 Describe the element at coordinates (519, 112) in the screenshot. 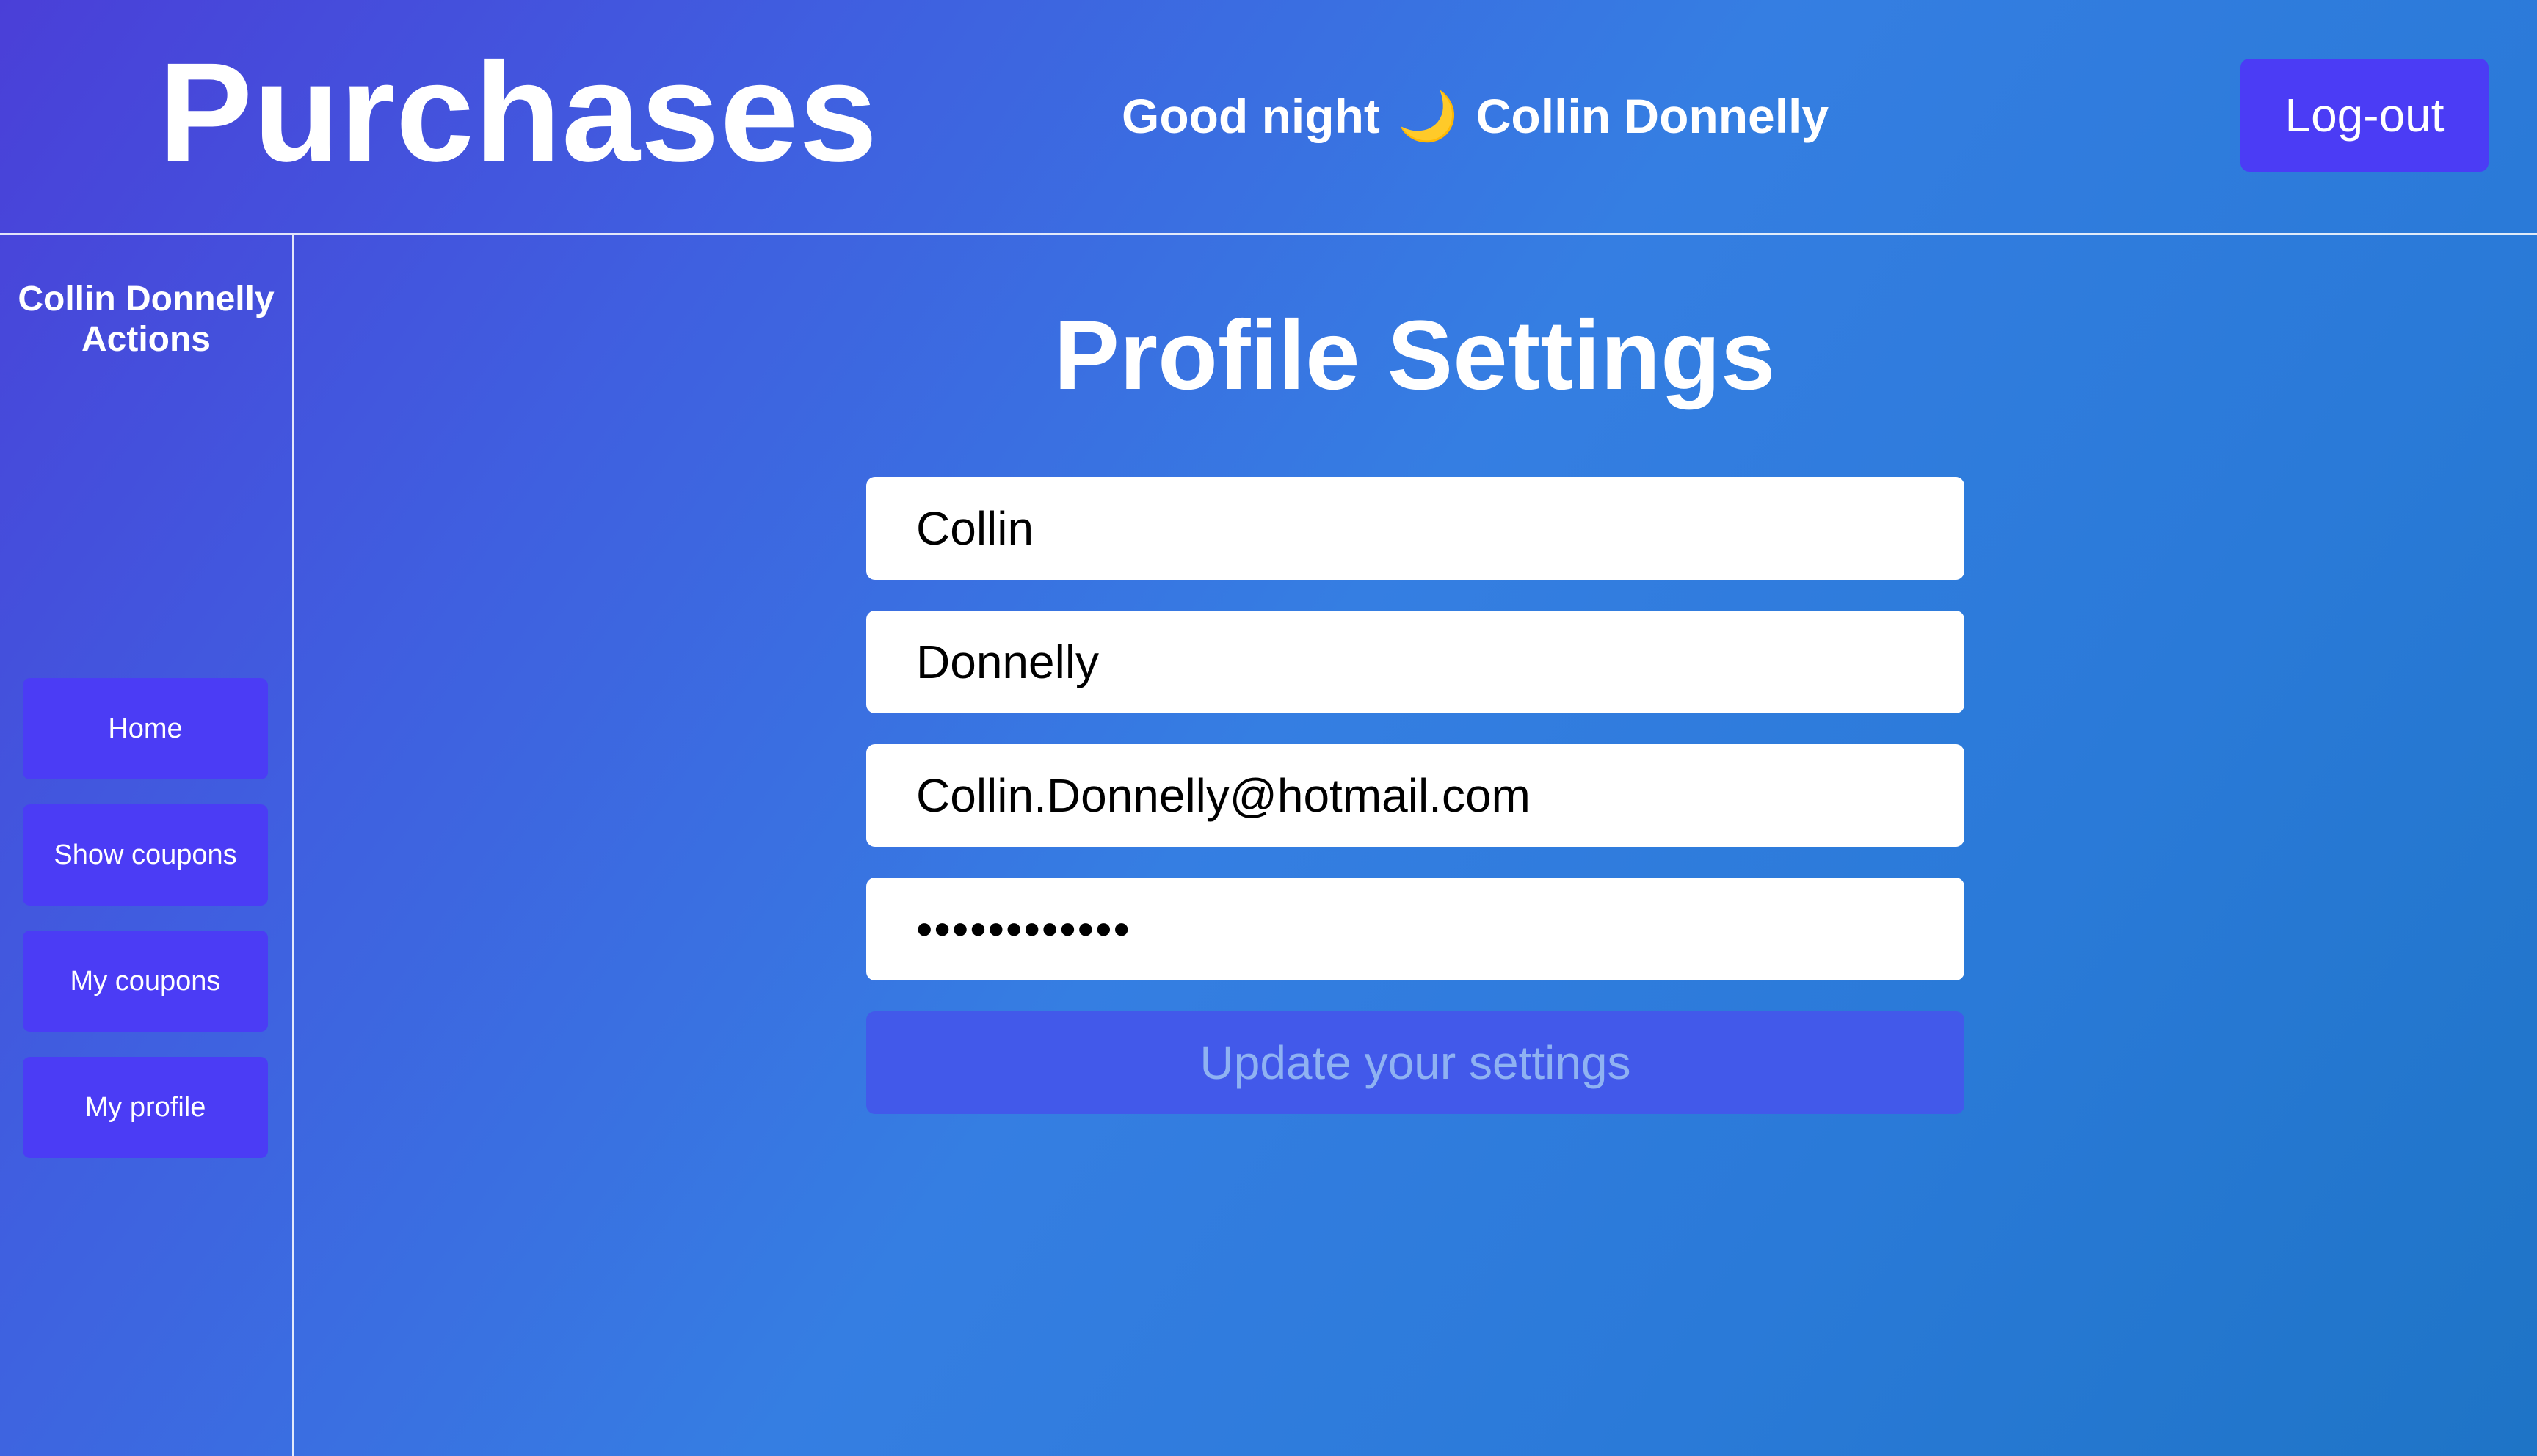

I see `app-title: Purchases` at that location.